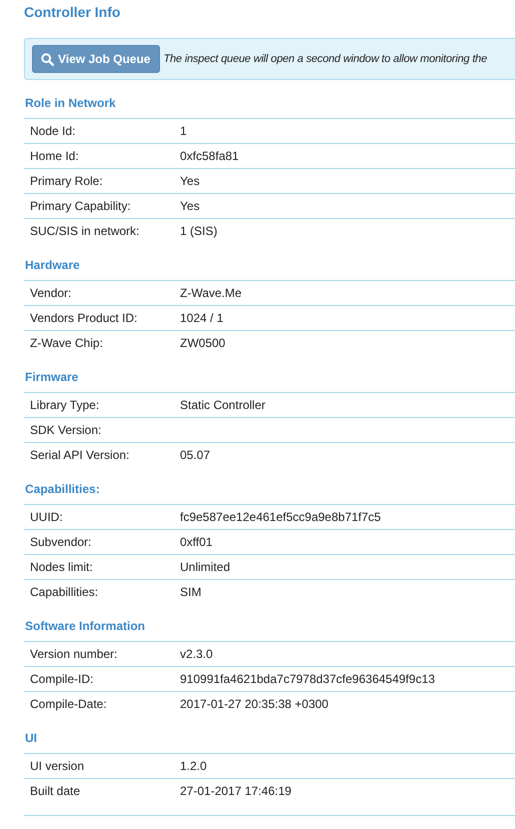 Image resolution: width=515 pixels, height=829 pixels. What do you see at coordinates (52, 265) in the screenshot?
I see `section-heading: Hardware` at bounding box center [52, 265].